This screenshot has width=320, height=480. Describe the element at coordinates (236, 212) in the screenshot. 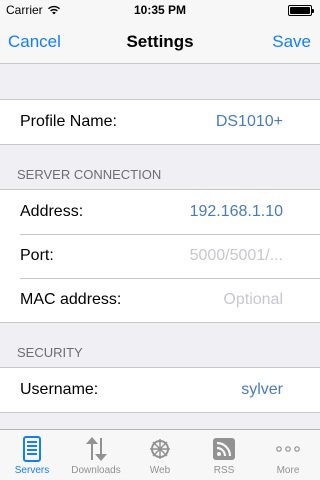

I see `address-field: 192.168.1.10` at that location.